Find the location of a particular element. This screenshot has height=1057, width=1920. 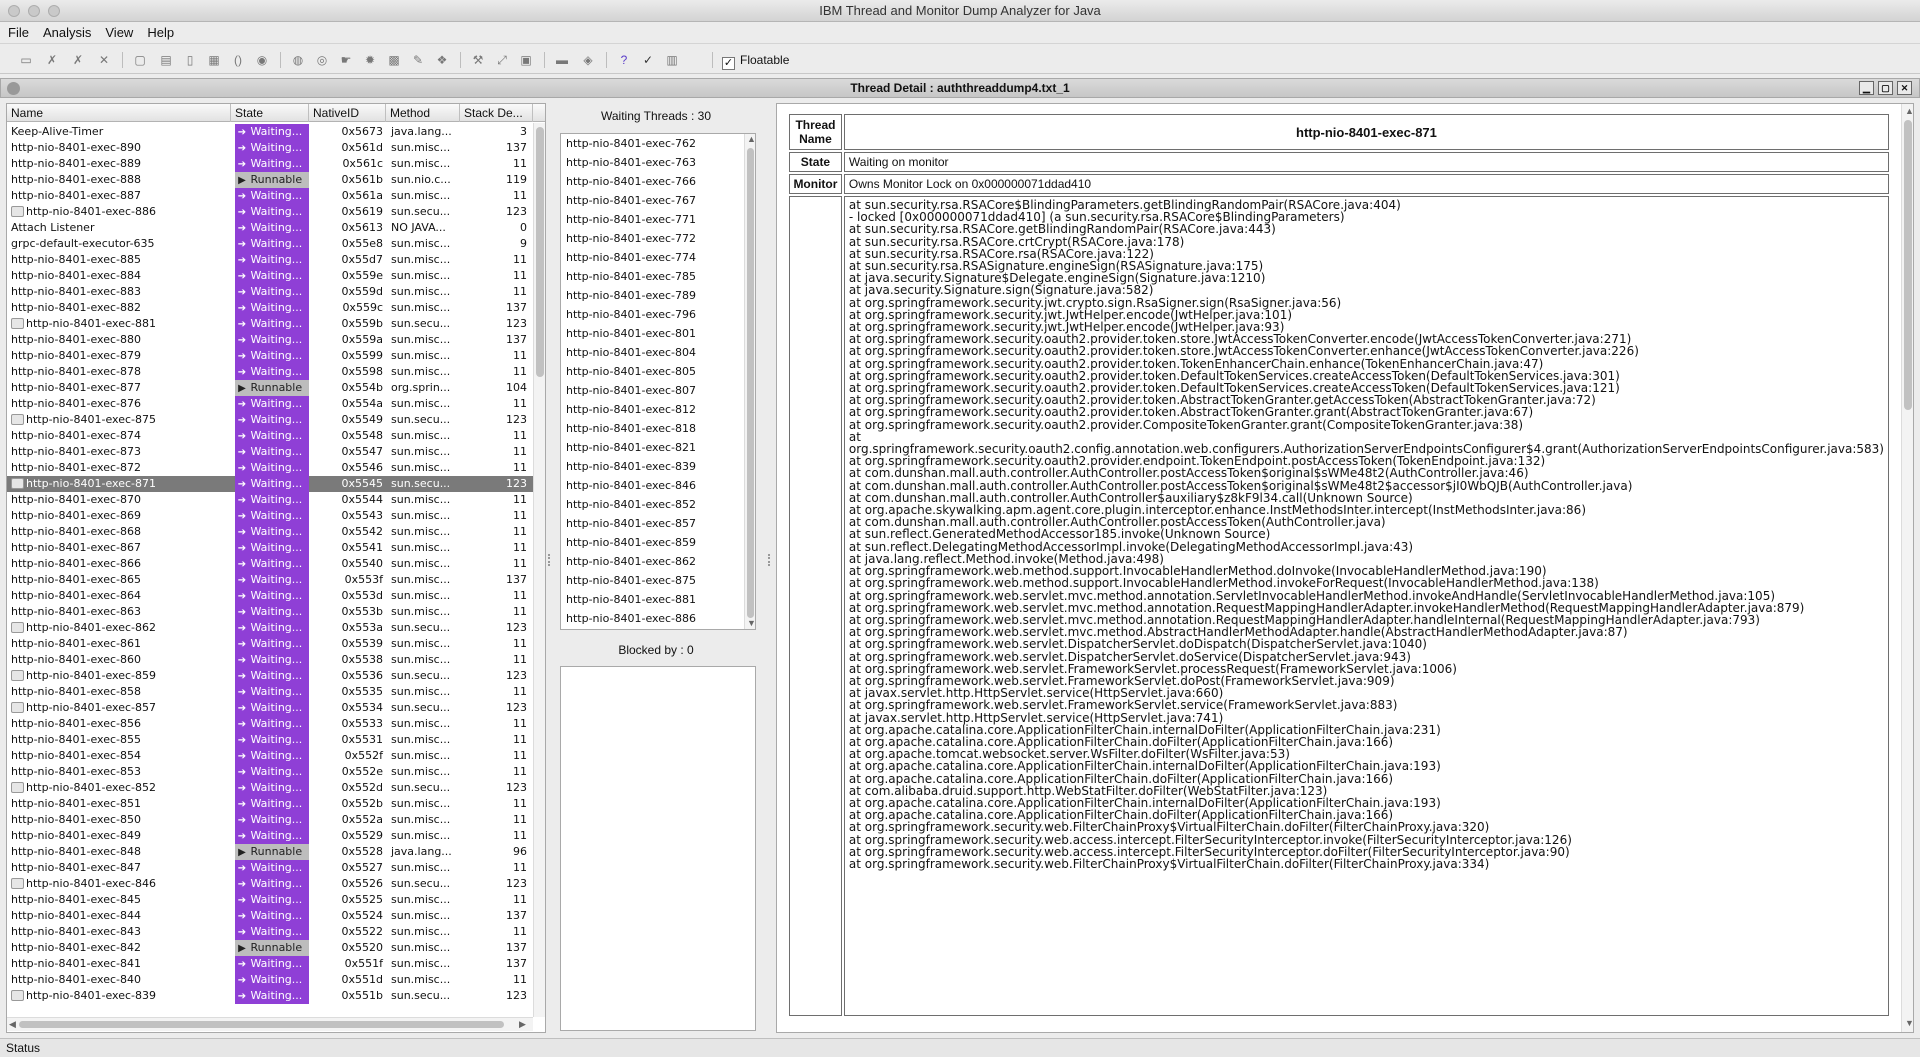

thread-name-cell: http-nio-8401-exec-847 is located at coordinates (122, 868).